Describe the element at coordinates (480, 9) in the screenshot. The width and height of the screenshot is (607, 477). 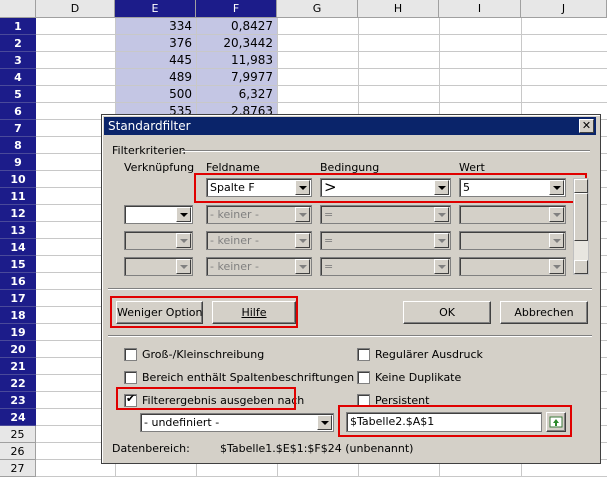
I see `column-header-i: I` at that location.